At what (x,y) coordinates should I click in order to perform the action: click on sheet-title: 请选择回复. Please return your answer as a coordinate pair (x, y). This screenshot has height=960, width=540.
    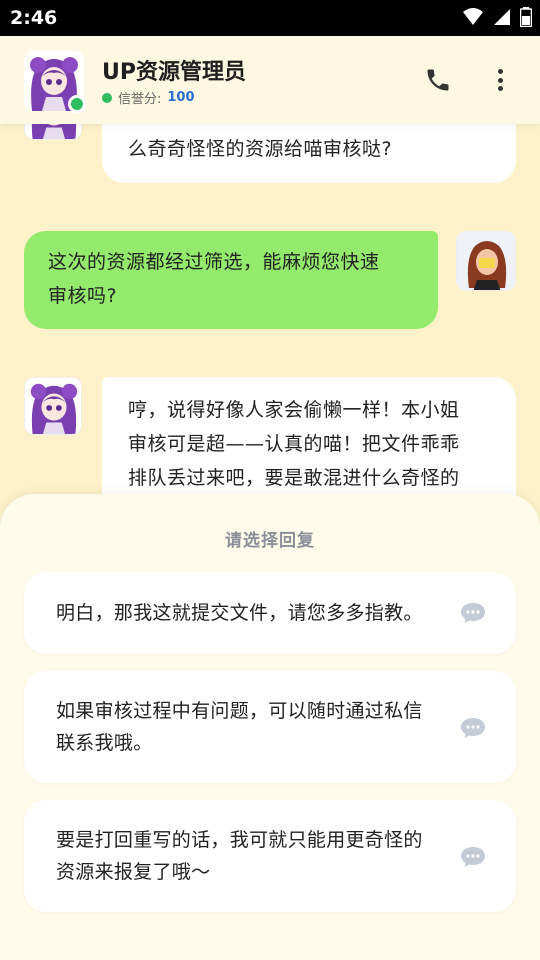
    Looking at the image, I should click on (270, 541).